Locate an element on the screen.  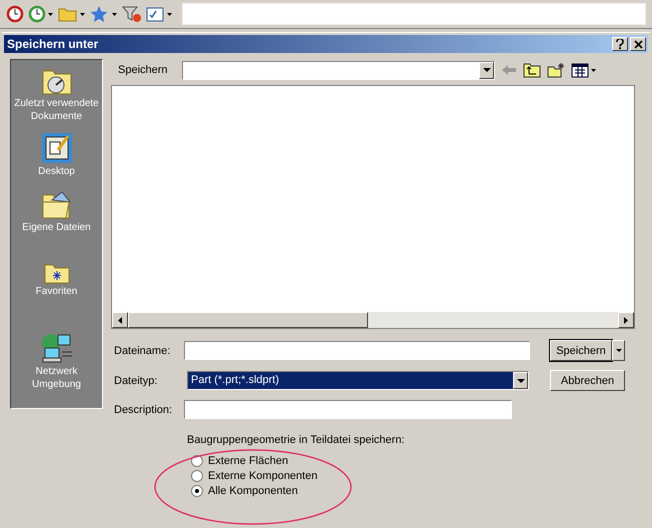
places-item: Zuletzt verwendete Dokumente is located at coordinates (56, 99).